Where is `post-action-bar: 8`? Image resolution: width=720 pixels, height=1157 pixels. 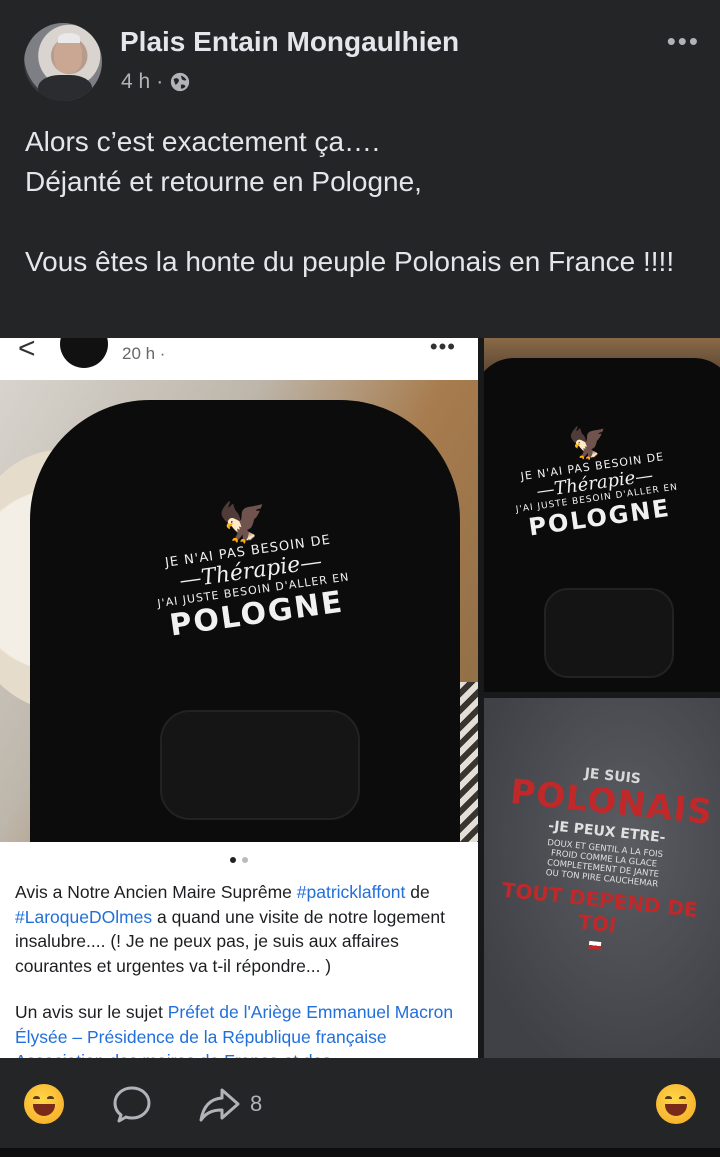
post-action-bar: 8 is located at coordinates (360, 1103).